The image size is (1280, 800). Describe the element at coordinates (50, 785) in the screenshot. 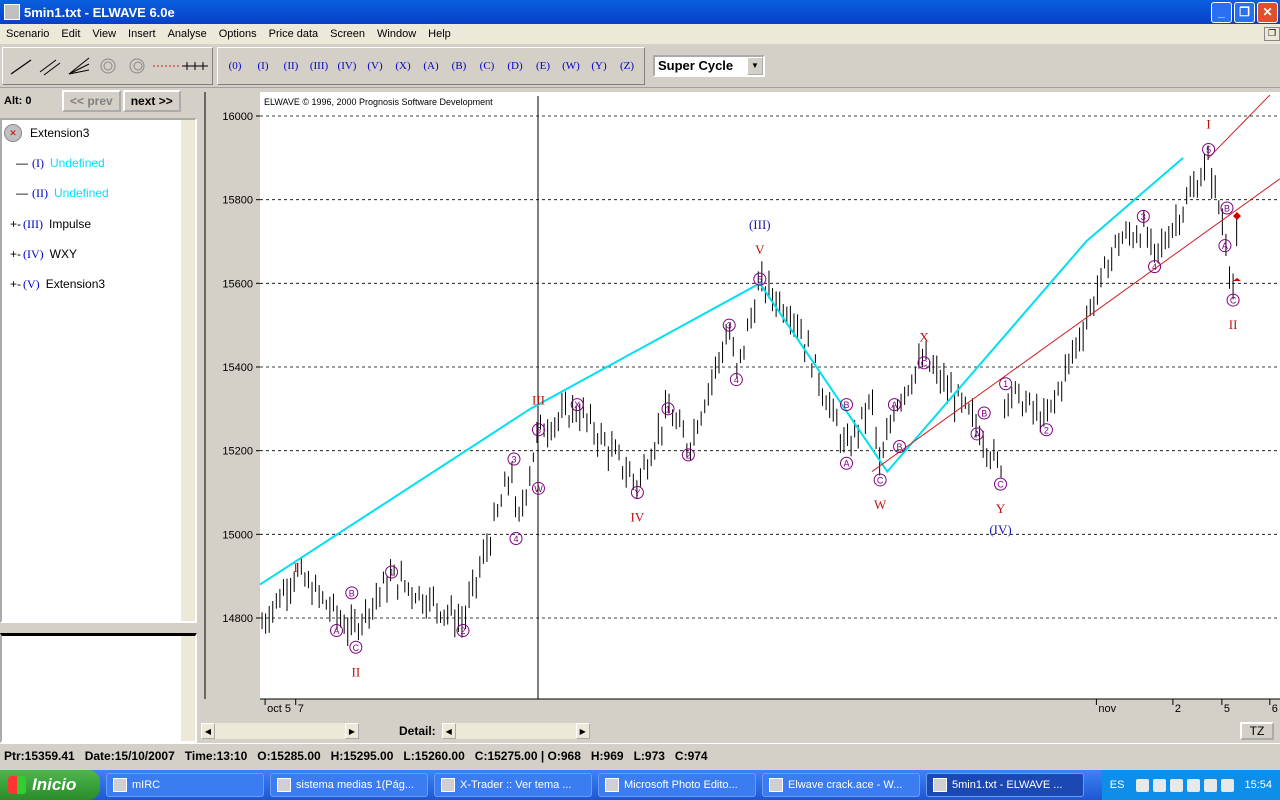

I see `start-button: Inicio` at that location.